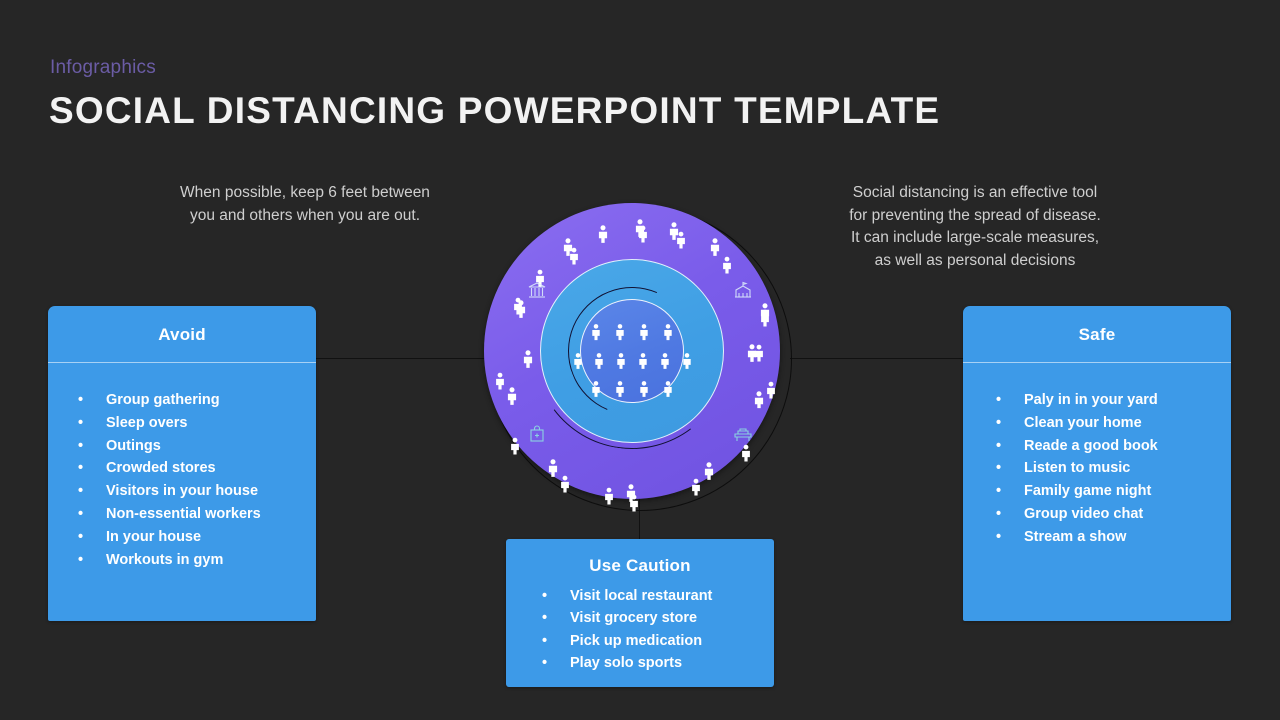 The image size is (1280, 720). Describe the element at coordinates (495, 110) in the screenshot. I see `page-title: SOCIAL DISTANCING POWERPOINT TEMPLATE` at that location.